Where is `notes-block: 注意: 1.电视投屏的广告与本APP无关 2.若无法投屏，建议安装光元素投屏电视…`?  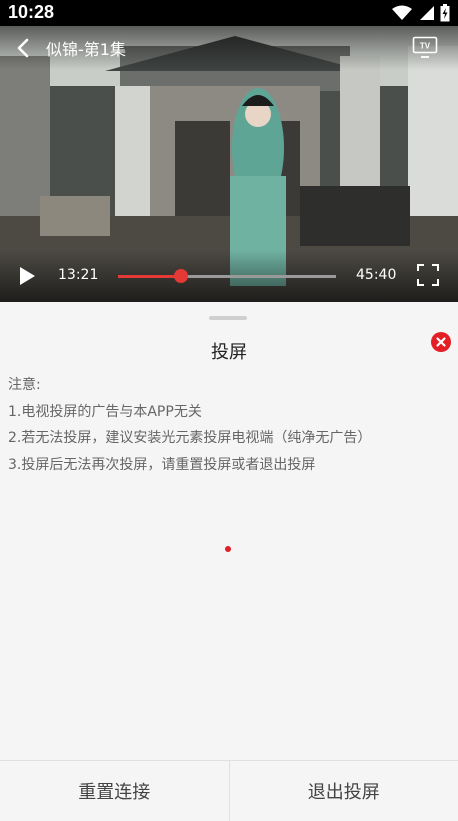
notes-block: 注意: 1.电视投屏的广告与本APP无关 2.若无法投屏，建议安装光元素投屏电视… is located at coordinates (228, 425).